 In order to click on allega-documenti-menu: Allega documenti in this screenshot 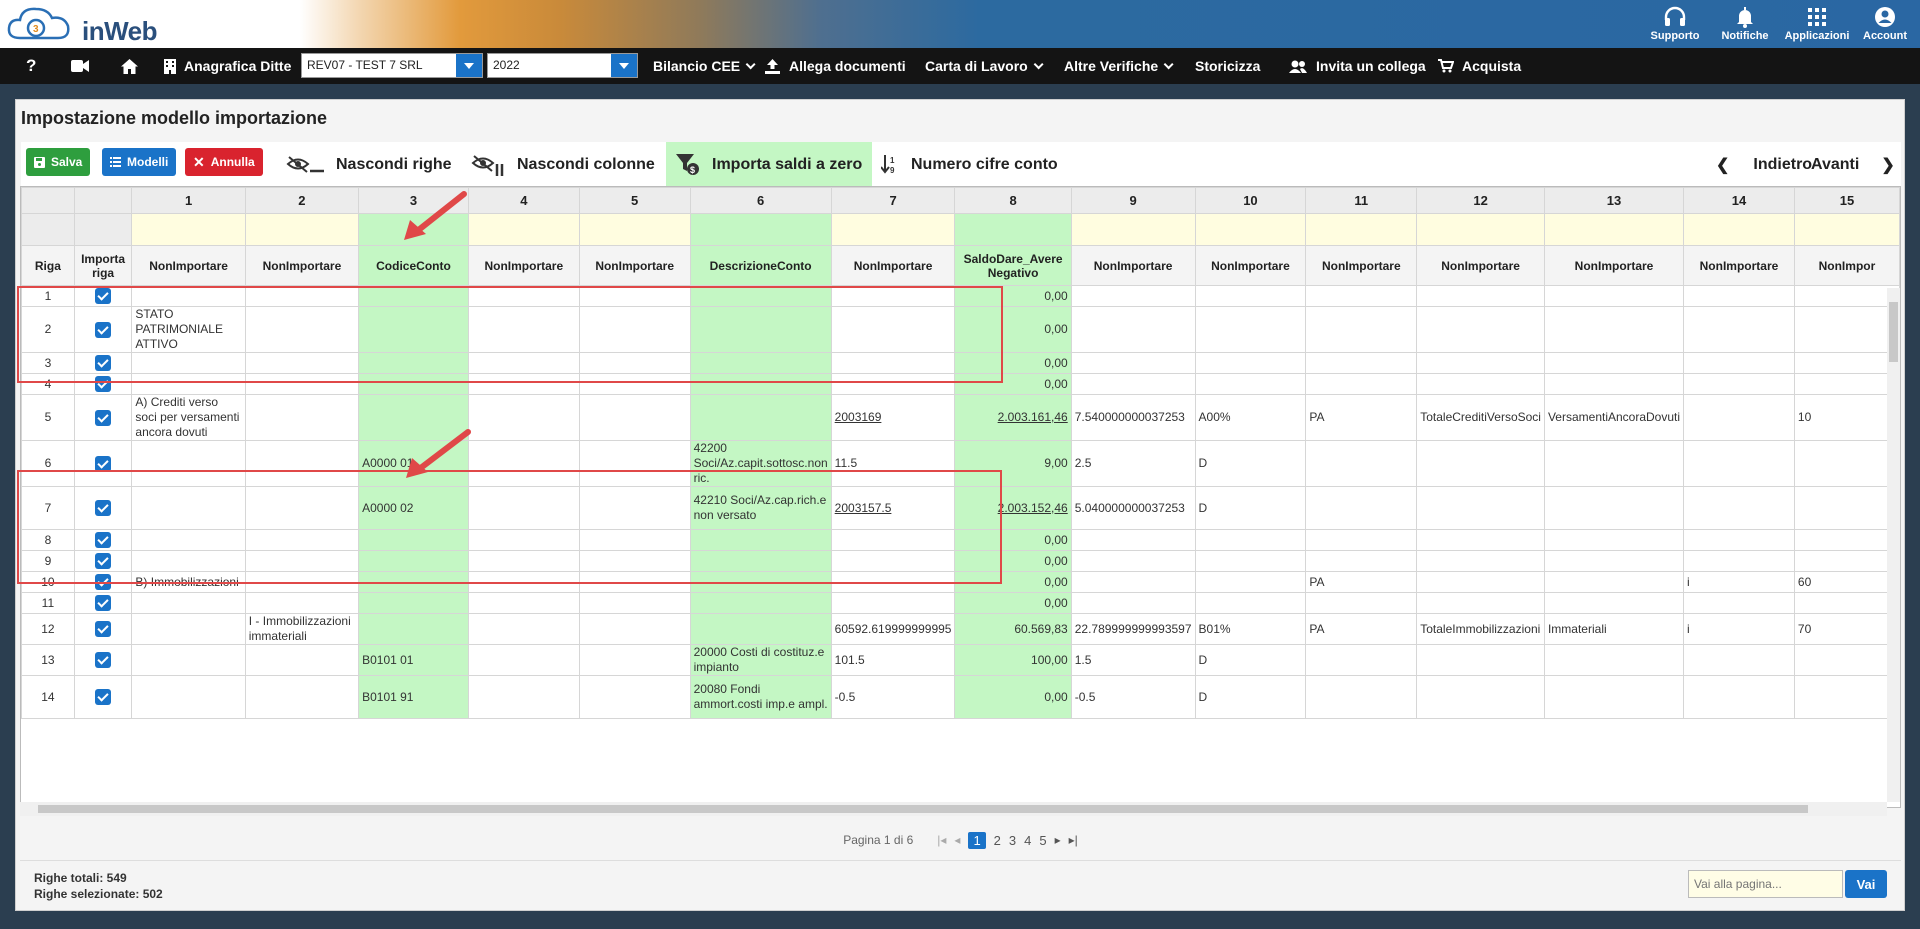, I will do `click(835, 66)`.